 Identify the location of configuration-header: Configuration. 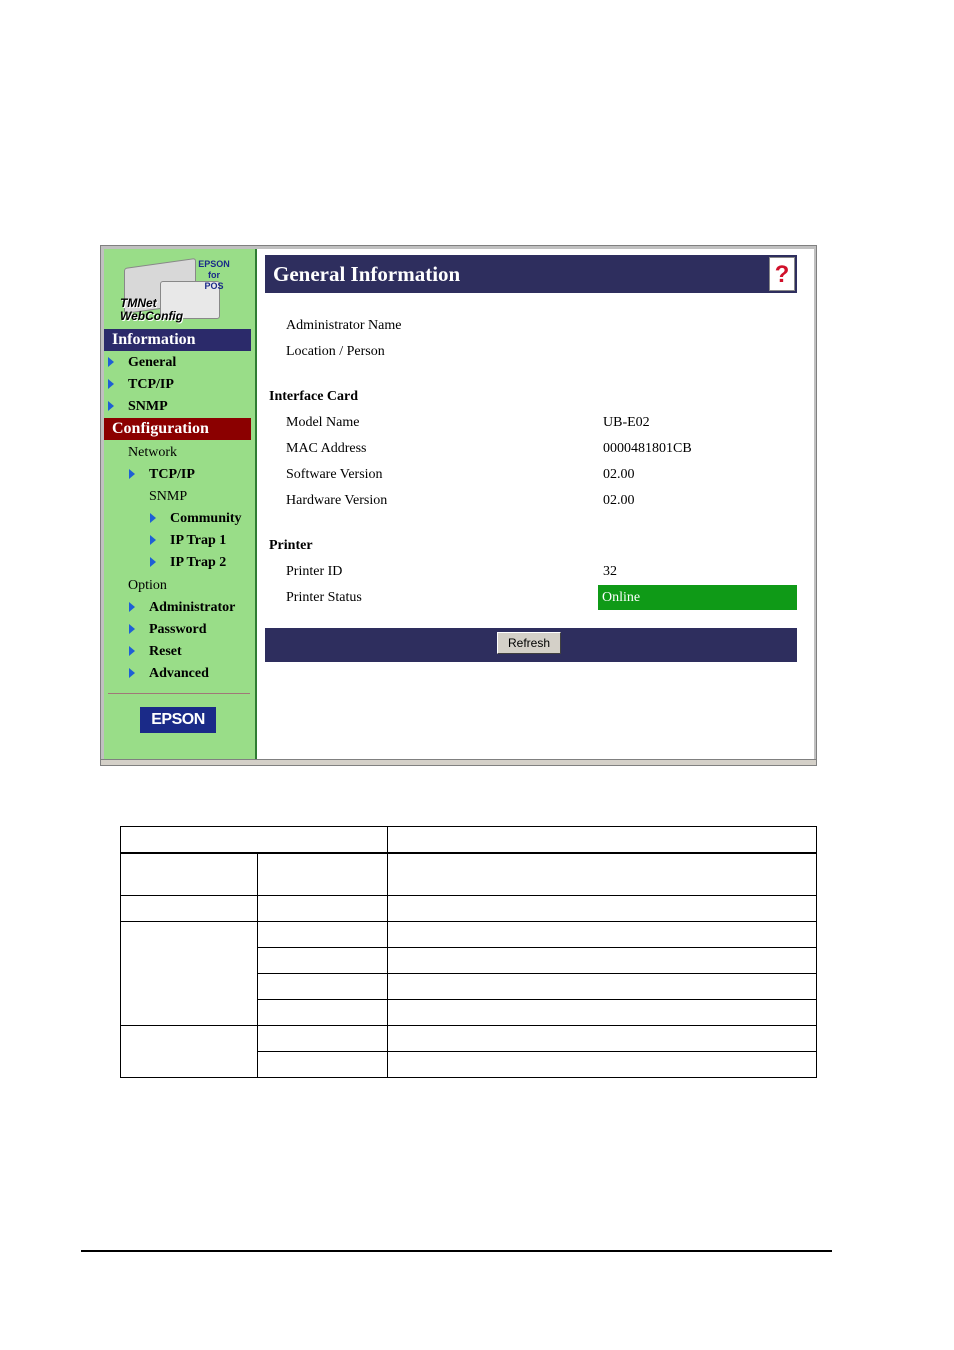
(177, 429).